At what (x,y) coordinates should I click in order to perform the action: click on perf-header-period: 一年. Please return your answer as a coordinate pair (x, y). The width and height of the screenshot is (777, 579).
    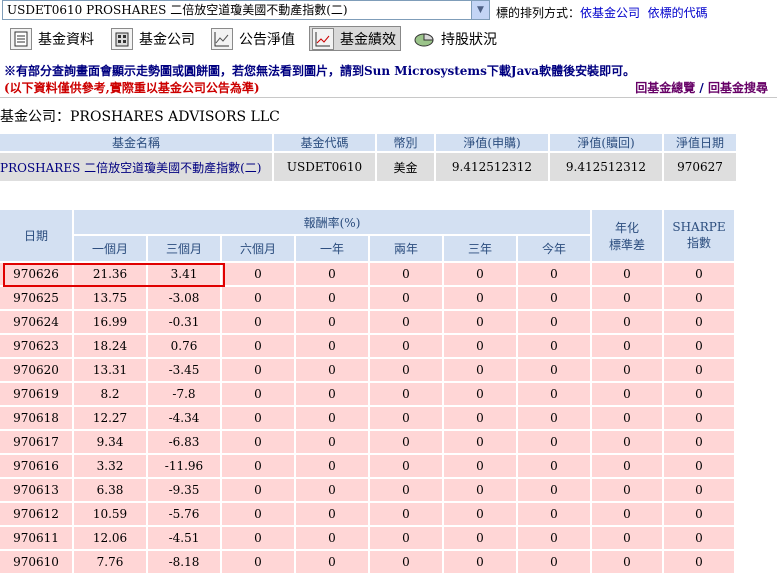
    Looking at the image, I should click on (332, 248).